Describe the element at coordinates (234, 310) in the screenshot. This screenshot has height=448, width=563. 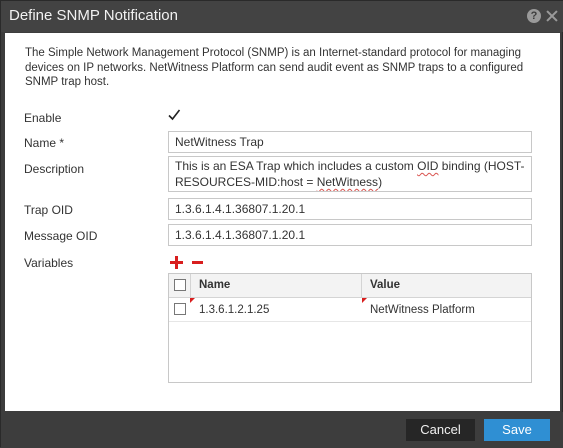
I see `row-name-cell: 1.3.6.1.2.1.25` at that location.